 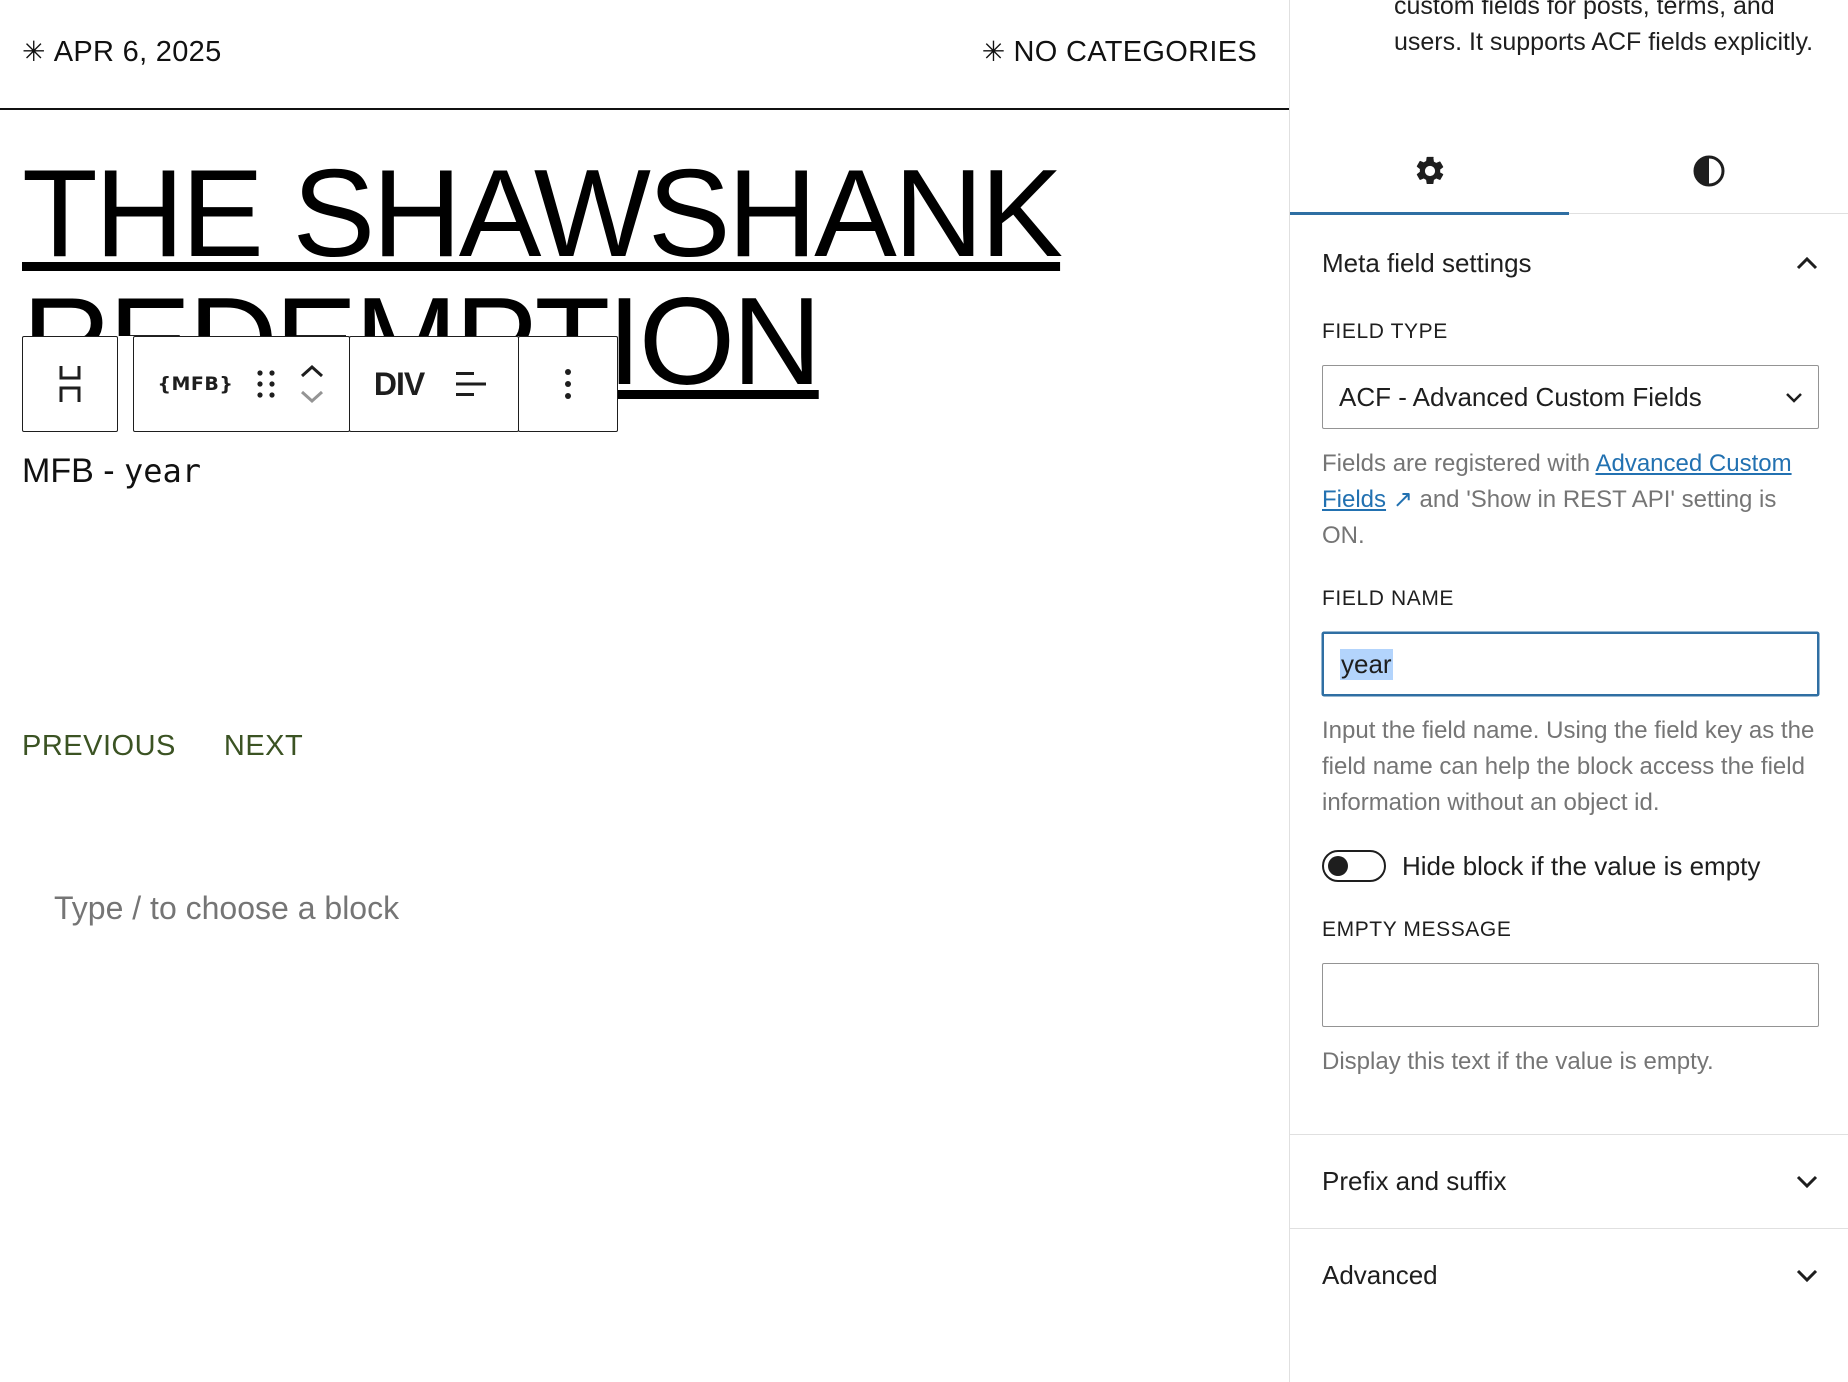 I want to click on prefix-suffix-section: Prefix and suffix, so click(x=1569, y=1181).